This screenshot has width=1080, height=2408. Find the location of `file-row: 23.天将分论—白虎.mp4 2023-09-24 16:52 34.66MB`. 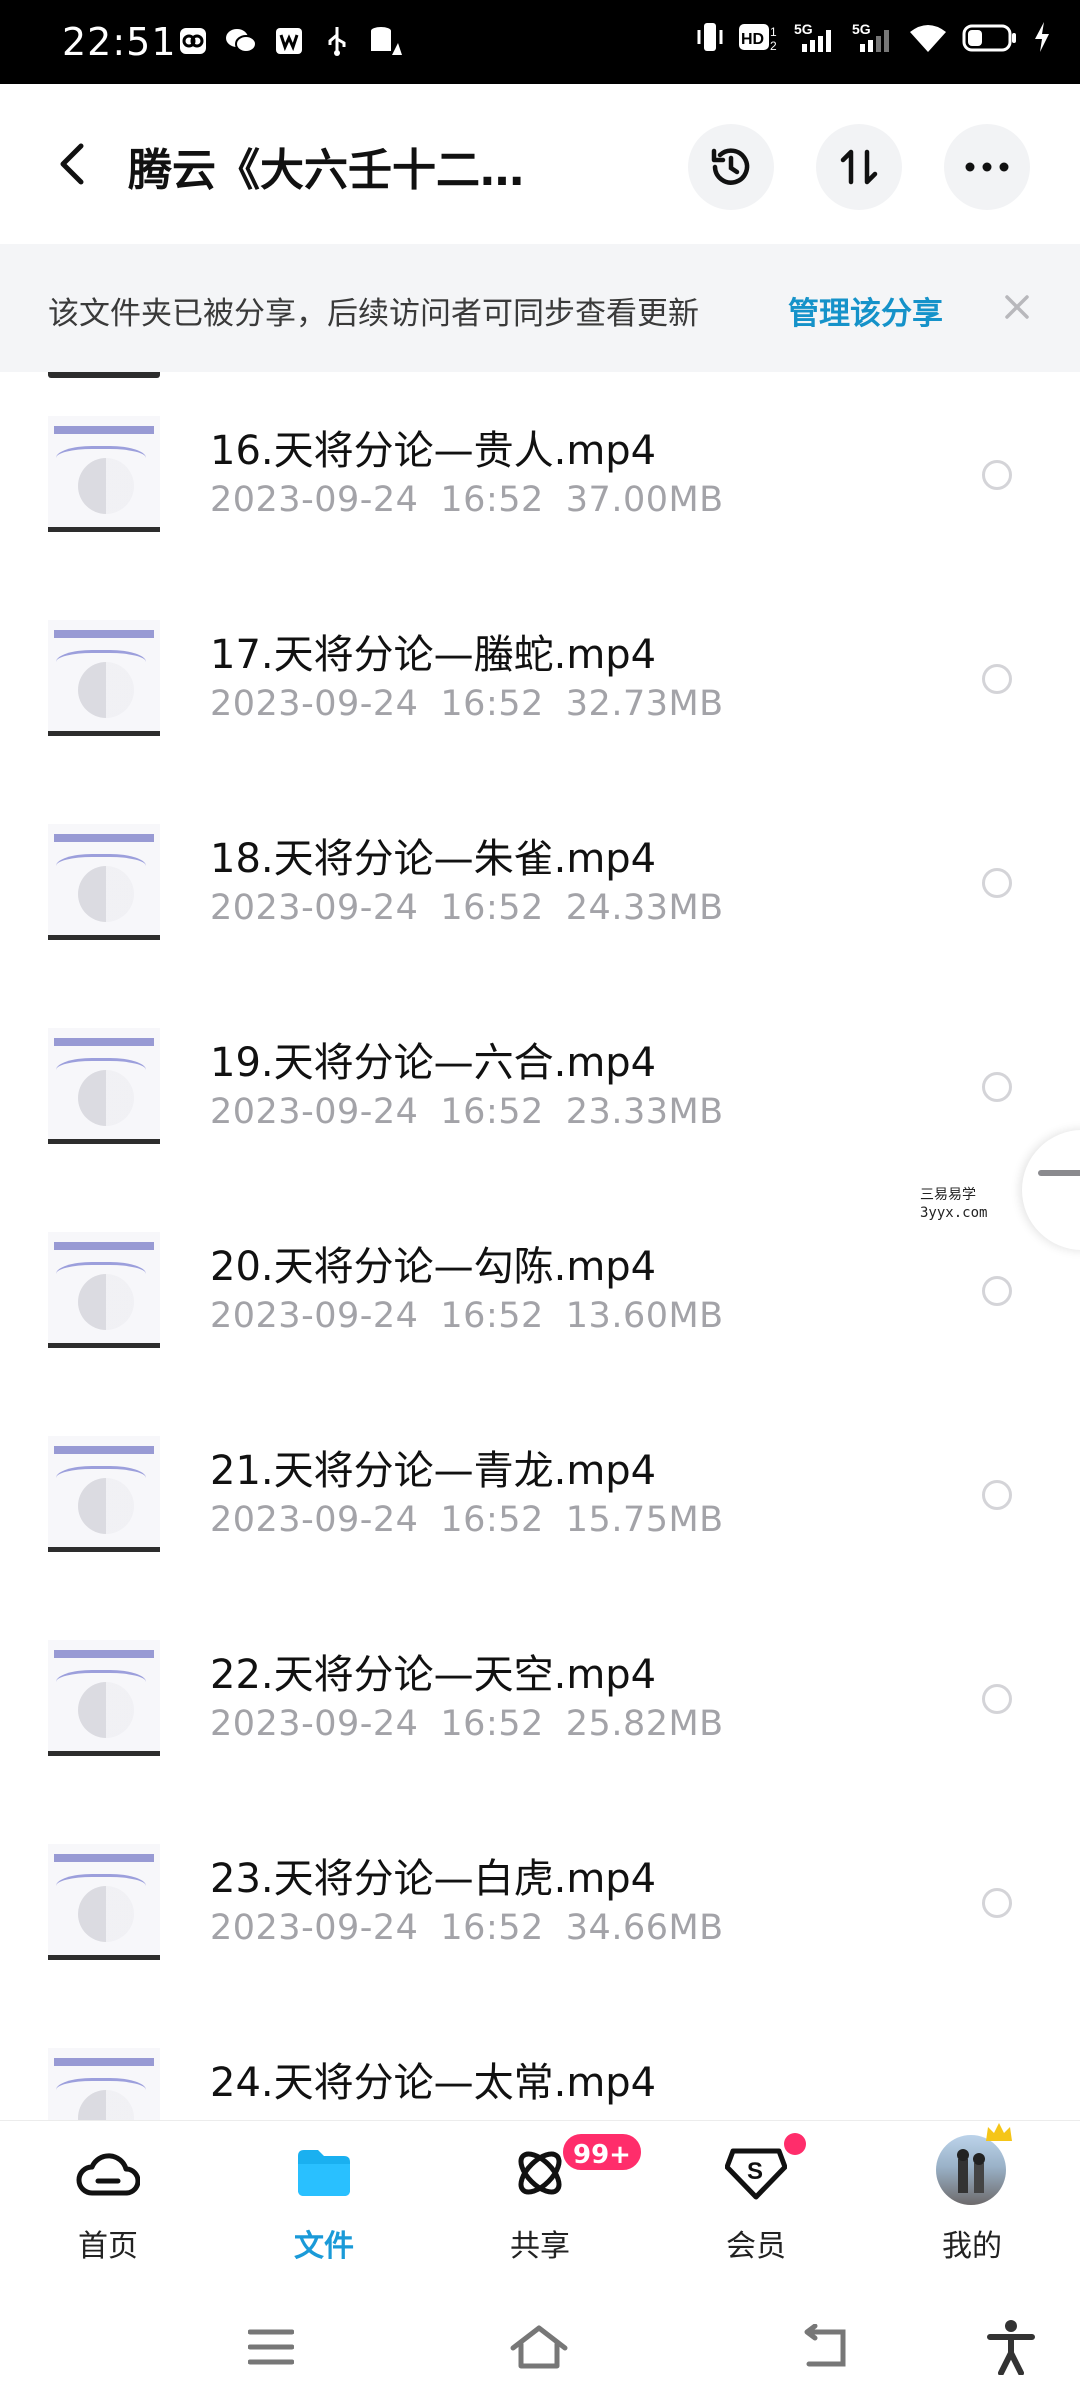

file-row: 23.天将分论—白虎.mp4 2023-09-24 16:52 34.66MB is located at coordinates (540, 1902).